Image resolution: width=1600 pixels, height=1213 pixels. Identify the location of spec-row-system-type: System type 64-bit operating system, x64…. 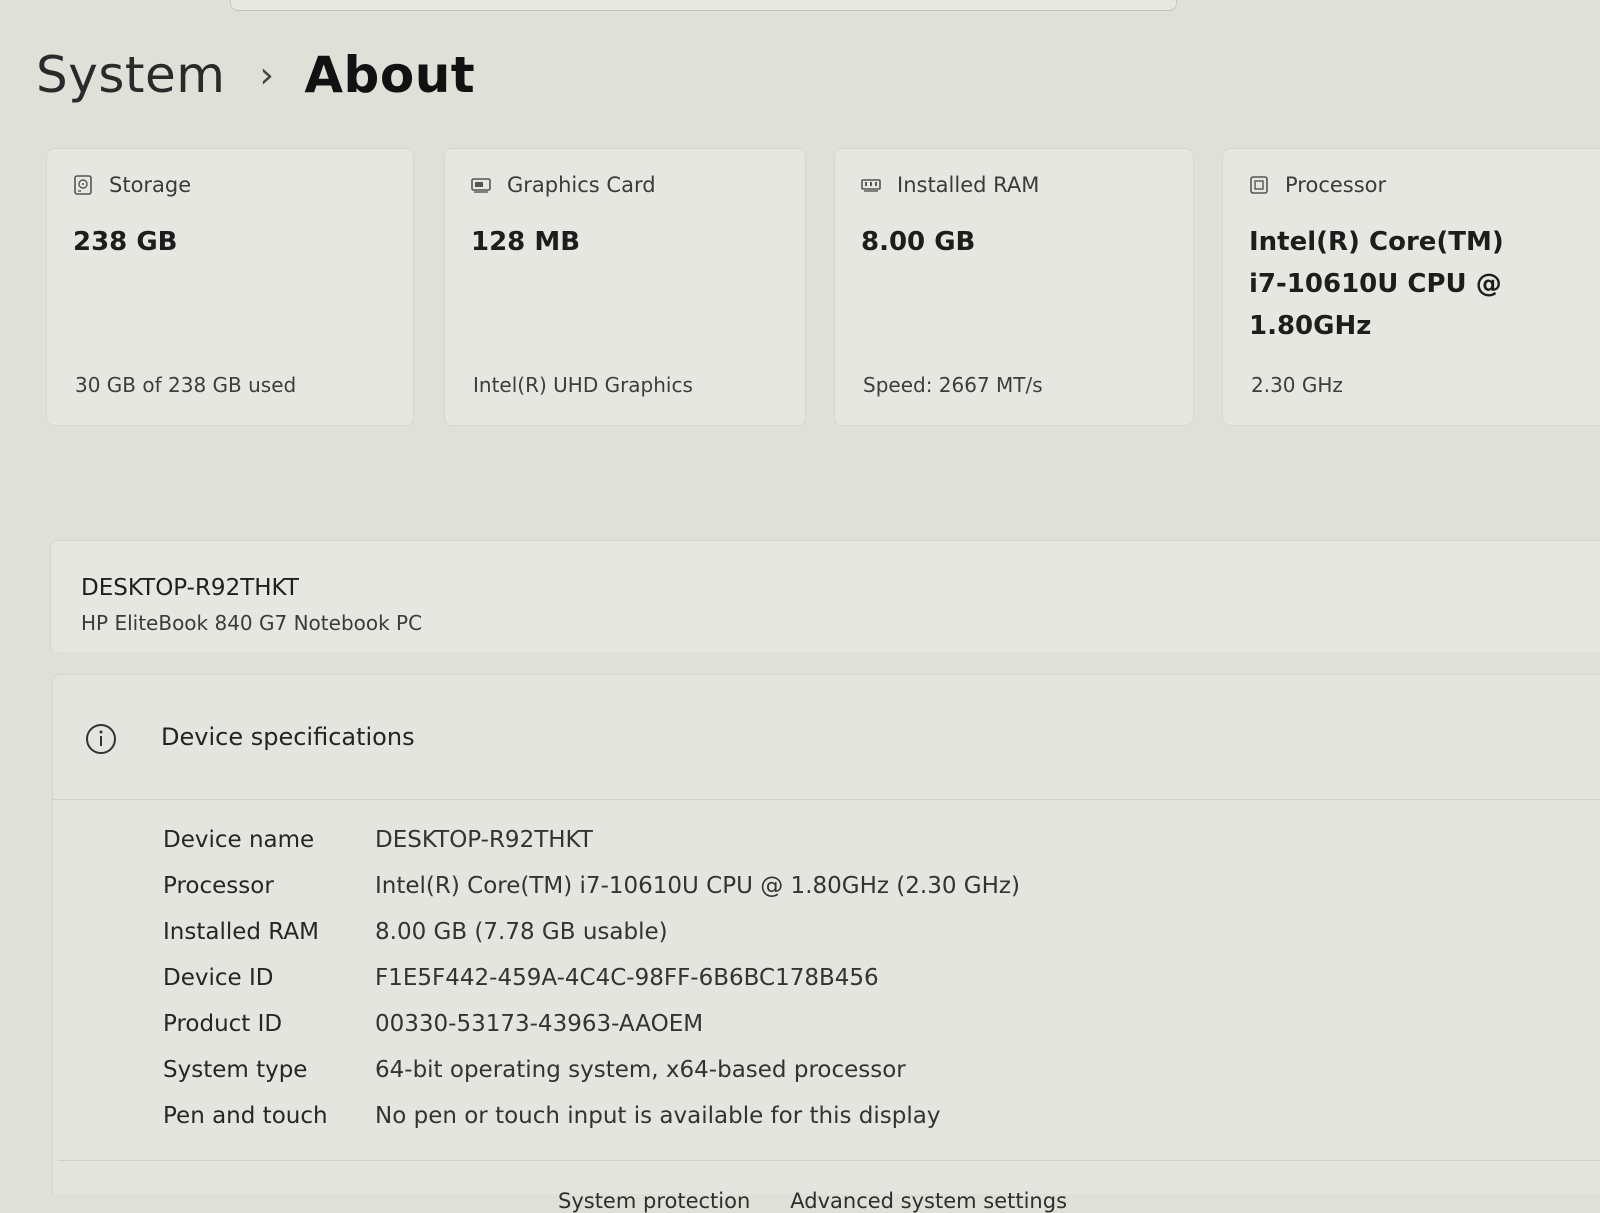
(591, 1070).